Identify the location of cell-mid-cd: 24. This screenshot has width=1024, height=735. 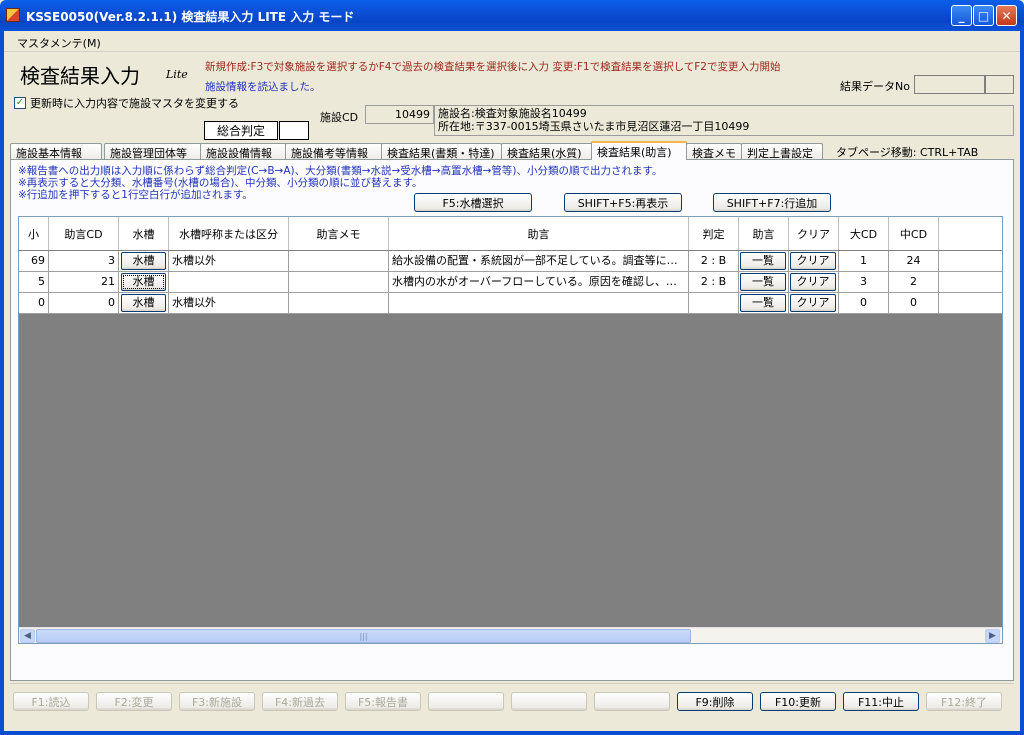
(914, 261).